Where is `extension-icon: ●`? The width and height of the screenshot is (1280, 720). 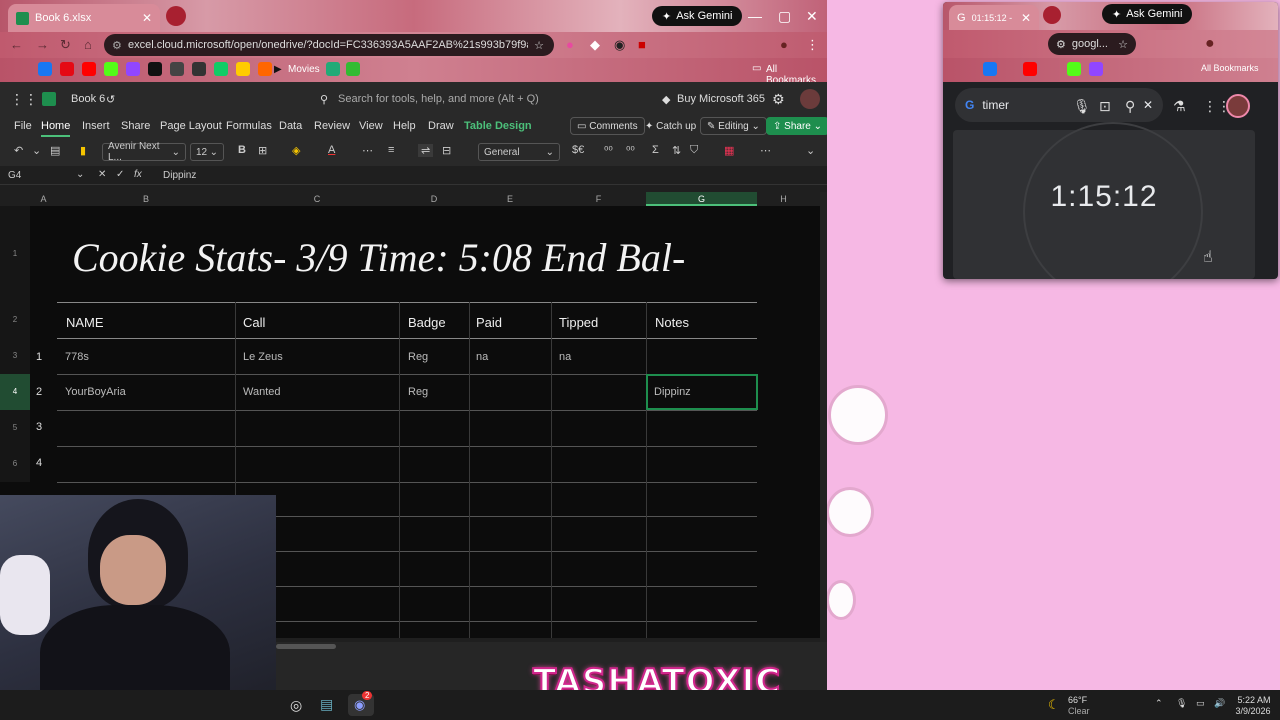
extension-icon: ● is located at coordinates (570, 44).